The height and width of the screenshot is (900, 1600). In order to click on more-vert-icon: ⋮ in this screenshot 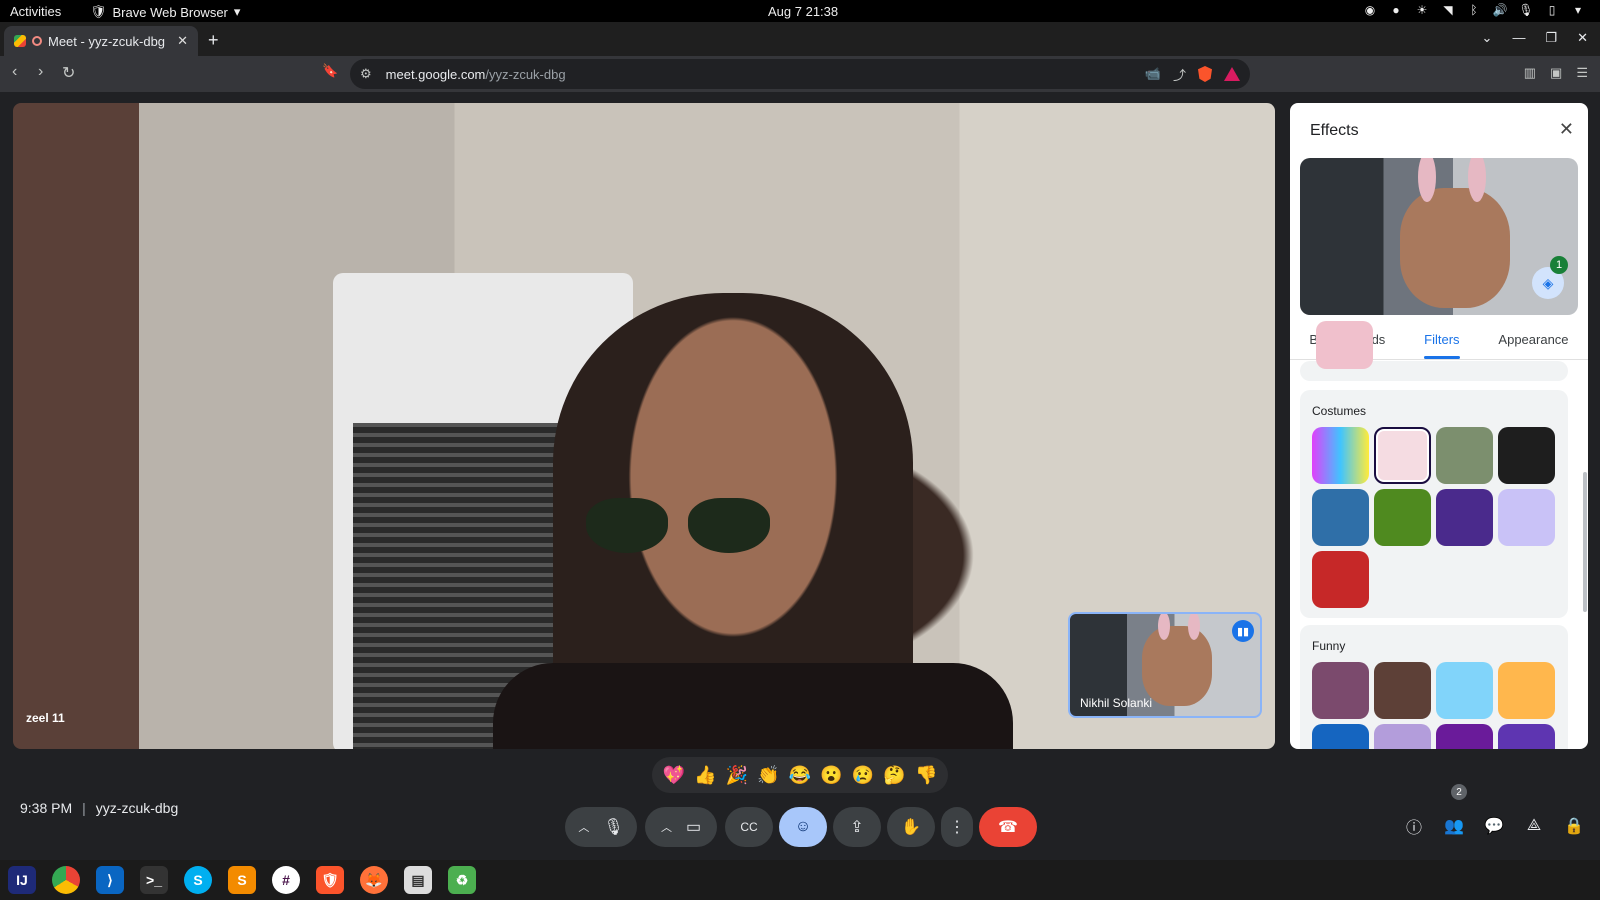, I will do `click(957, 827)`.